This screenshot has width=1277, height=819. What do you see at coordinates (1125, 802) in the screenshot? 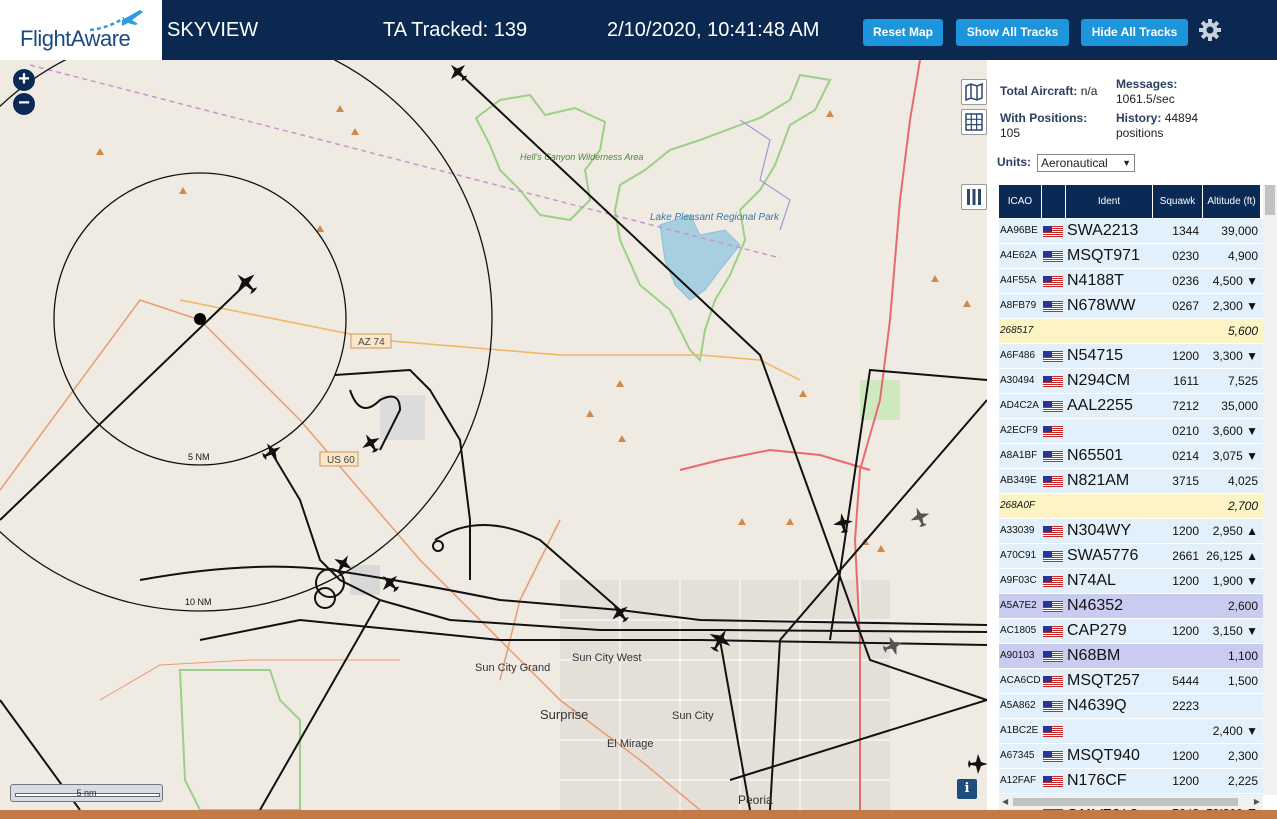
I see `horizontal-scroll-thumb` at bounding box center [1125, 802].